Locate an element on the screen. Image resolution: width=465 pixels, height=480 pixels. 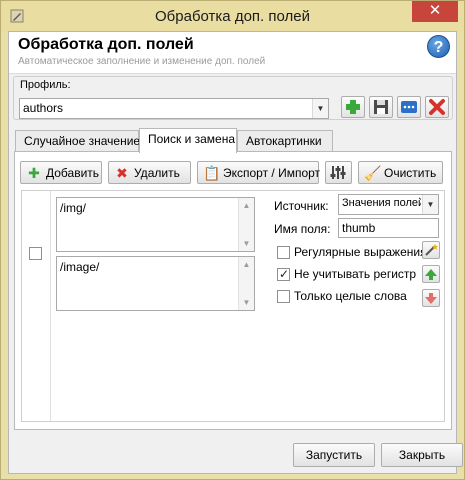
source-select-value: Значения полей is located at coordinates (381, 203).